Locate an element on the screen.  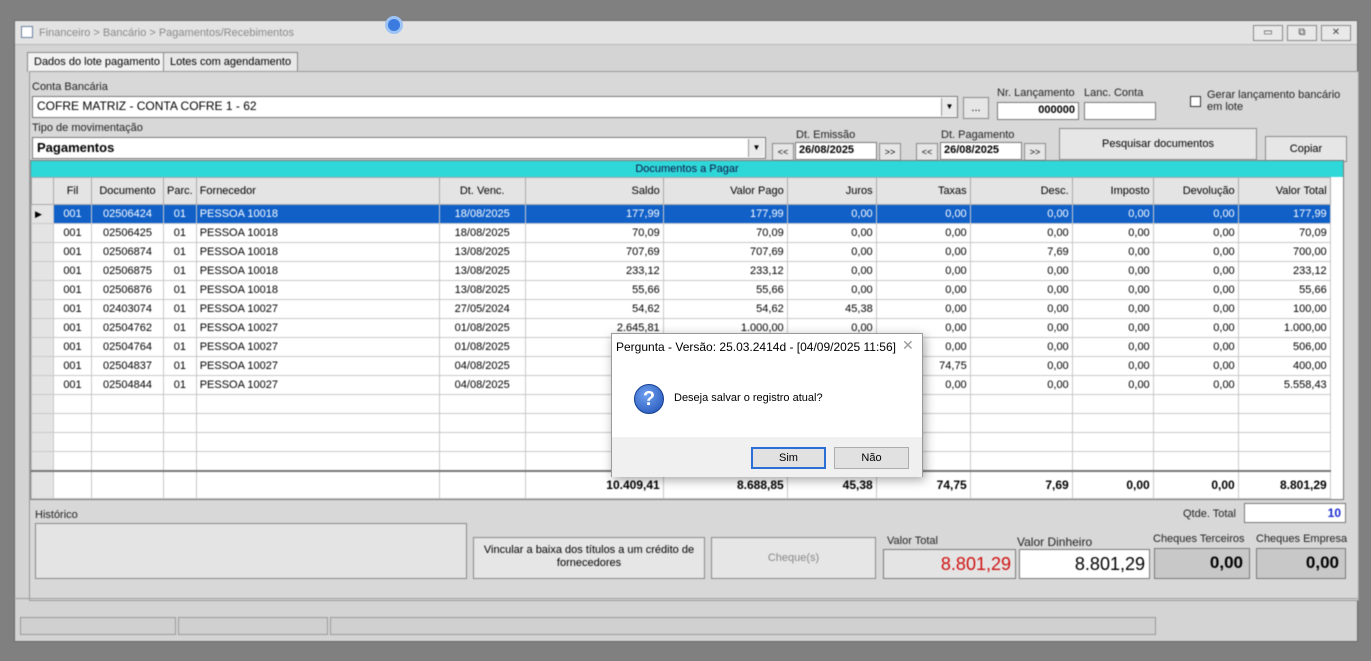
col-header-saldo: Saldo is located at coordinates (594, 191).